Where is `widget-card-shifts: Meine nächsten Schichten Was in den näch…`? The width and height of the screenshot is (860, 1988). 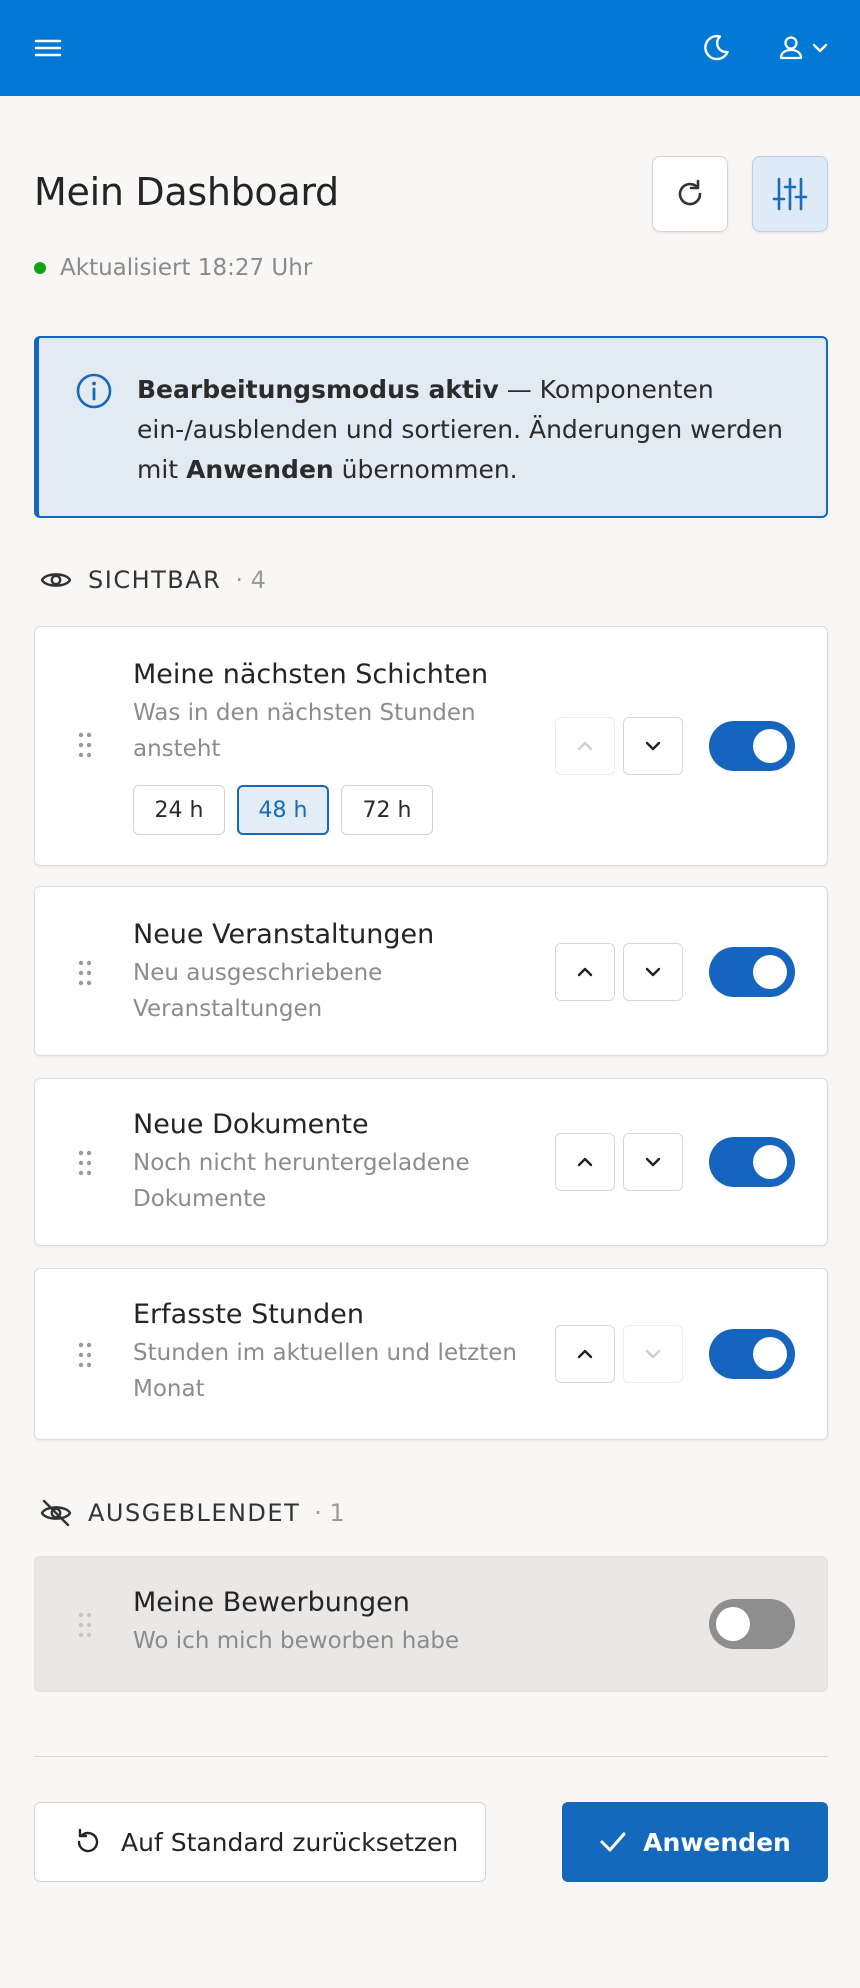
widget-card-shifts: Meine nächsten Schichten Was in den näch… is located at coordinates (431, 746).